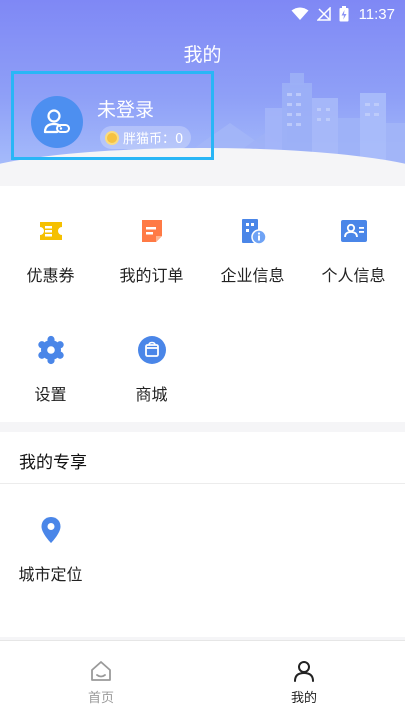 This screenshot has width=405, height=720. Describe the element at coordinates (50, 350) in the screenshot. I see `settings-icon` at that location.